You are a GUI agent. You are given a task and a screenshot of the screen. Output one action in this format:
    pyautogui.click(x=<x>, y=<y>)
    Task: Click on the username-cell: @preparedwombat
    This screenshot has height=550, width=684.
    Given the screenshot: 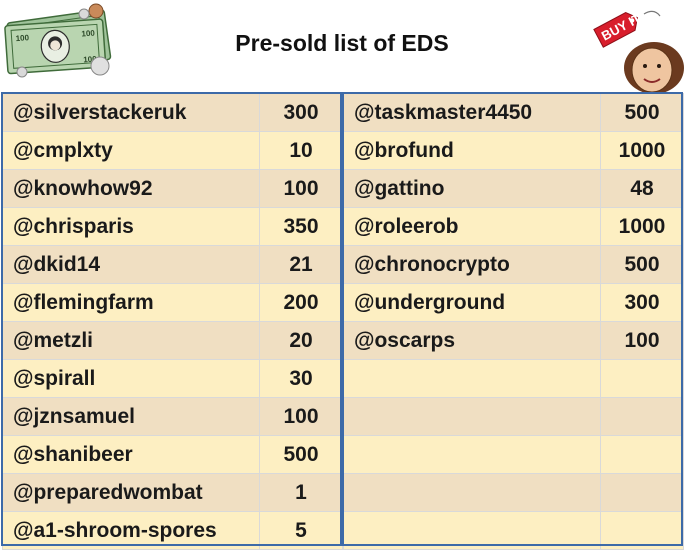 What is the action you would take?
    pyautogui.click(x=131, y=492)
    